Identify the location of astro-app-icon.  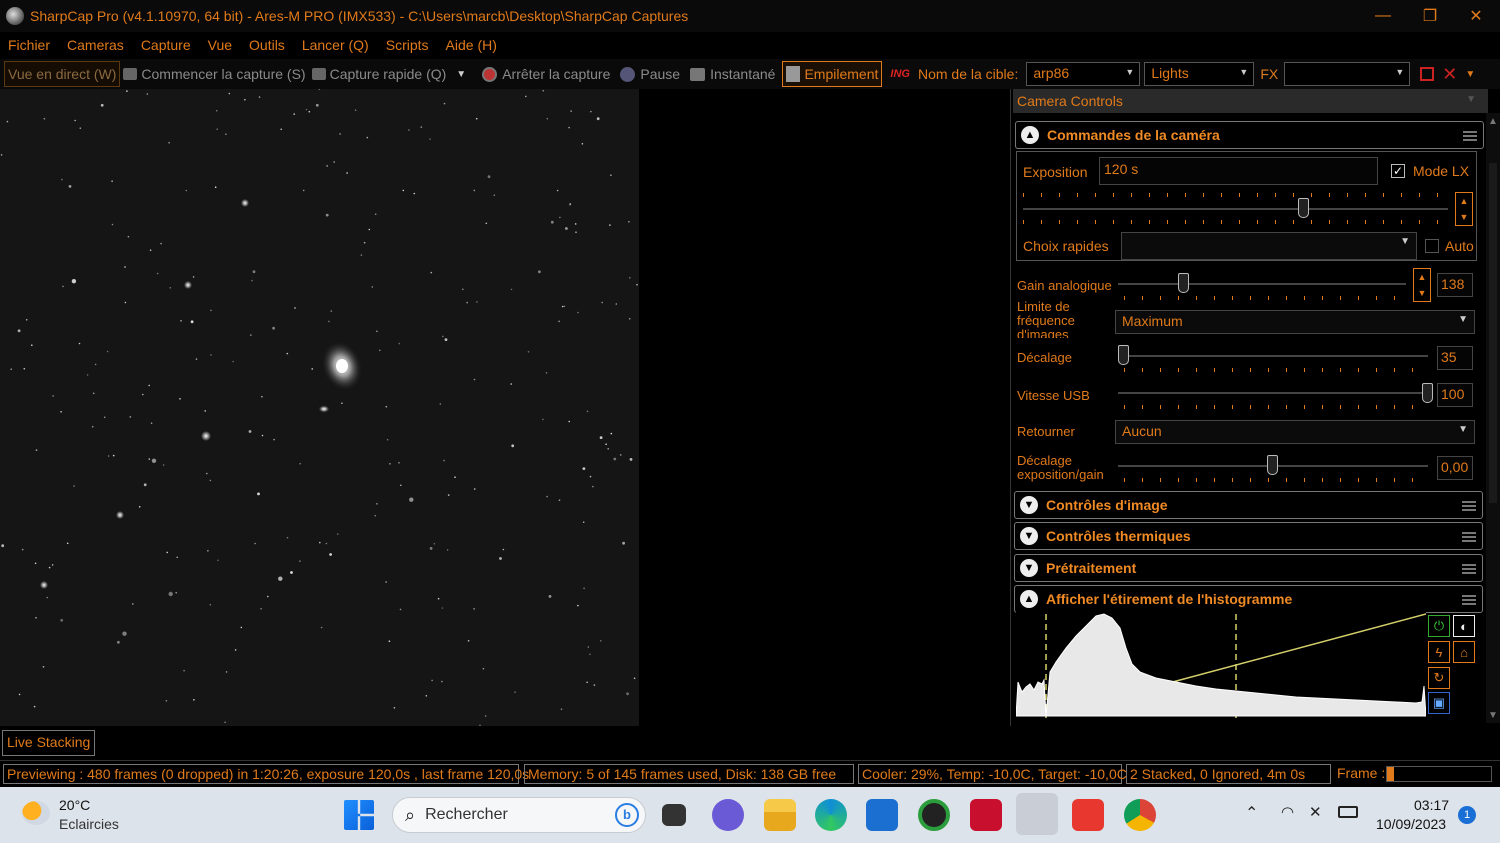
(986, 815).